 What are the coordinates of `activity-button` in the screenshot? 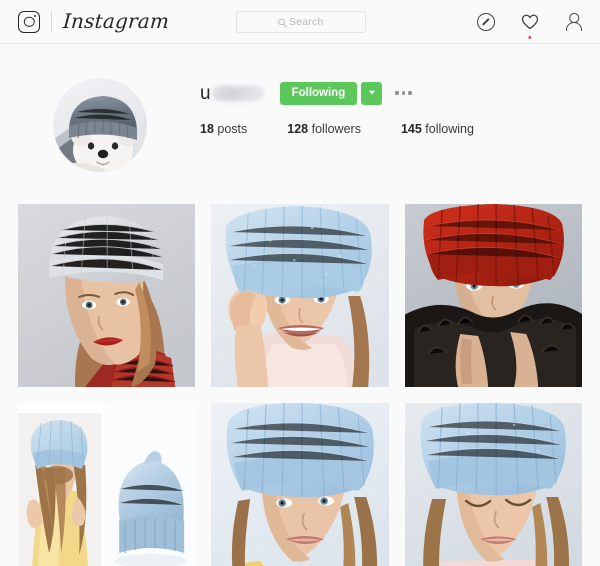 It's located at (530, 25).